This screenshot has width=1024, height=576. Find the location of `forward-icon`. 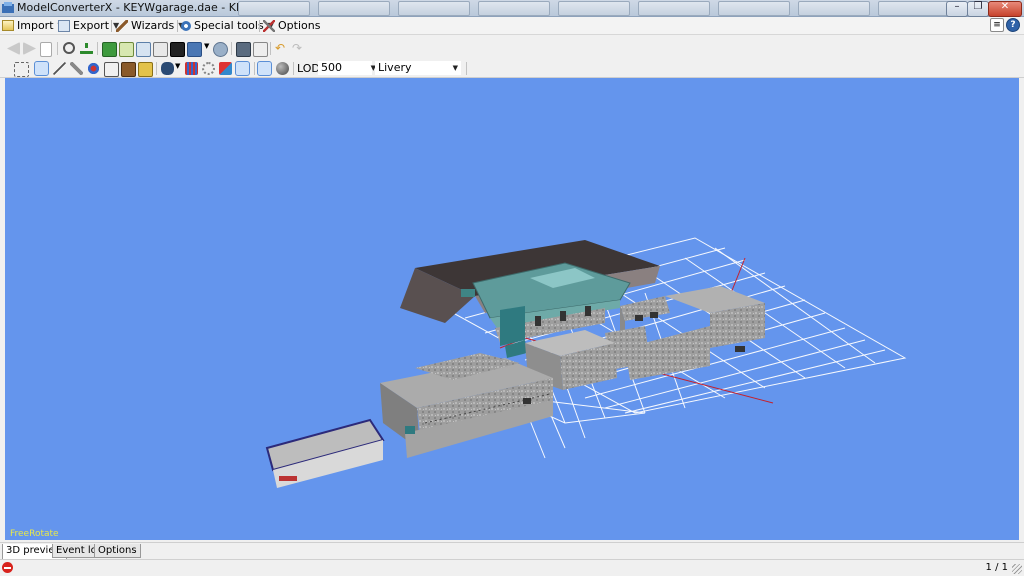

forward-icon is located at coordinates (29, 48).